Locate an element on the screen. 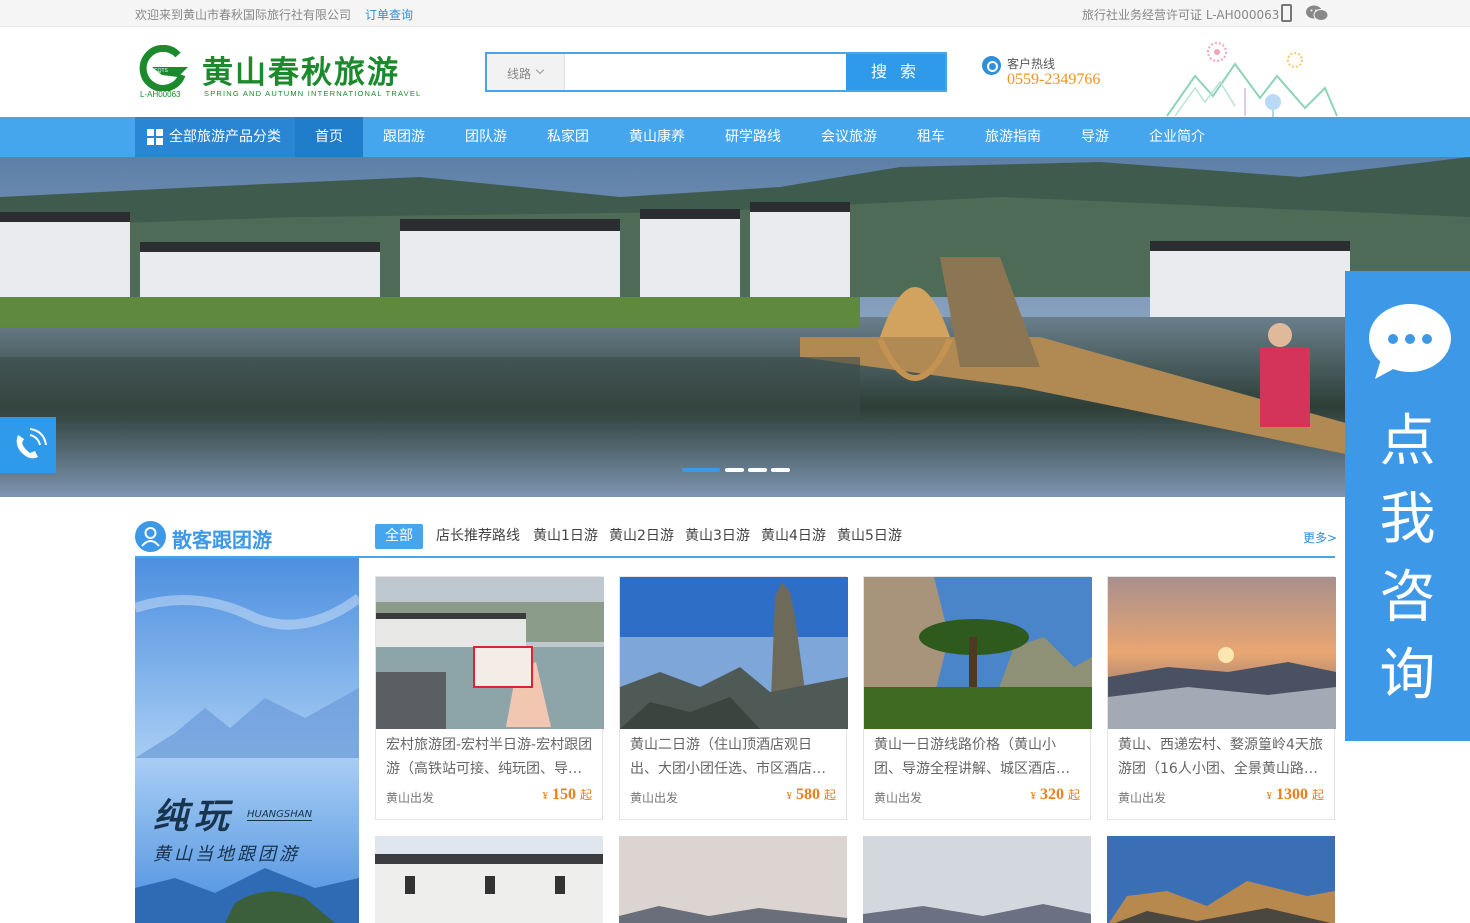 The width and height of the screenshot is (1470, 923). nav-item-car-rental: 租车 is located at coordinates (931, 137).